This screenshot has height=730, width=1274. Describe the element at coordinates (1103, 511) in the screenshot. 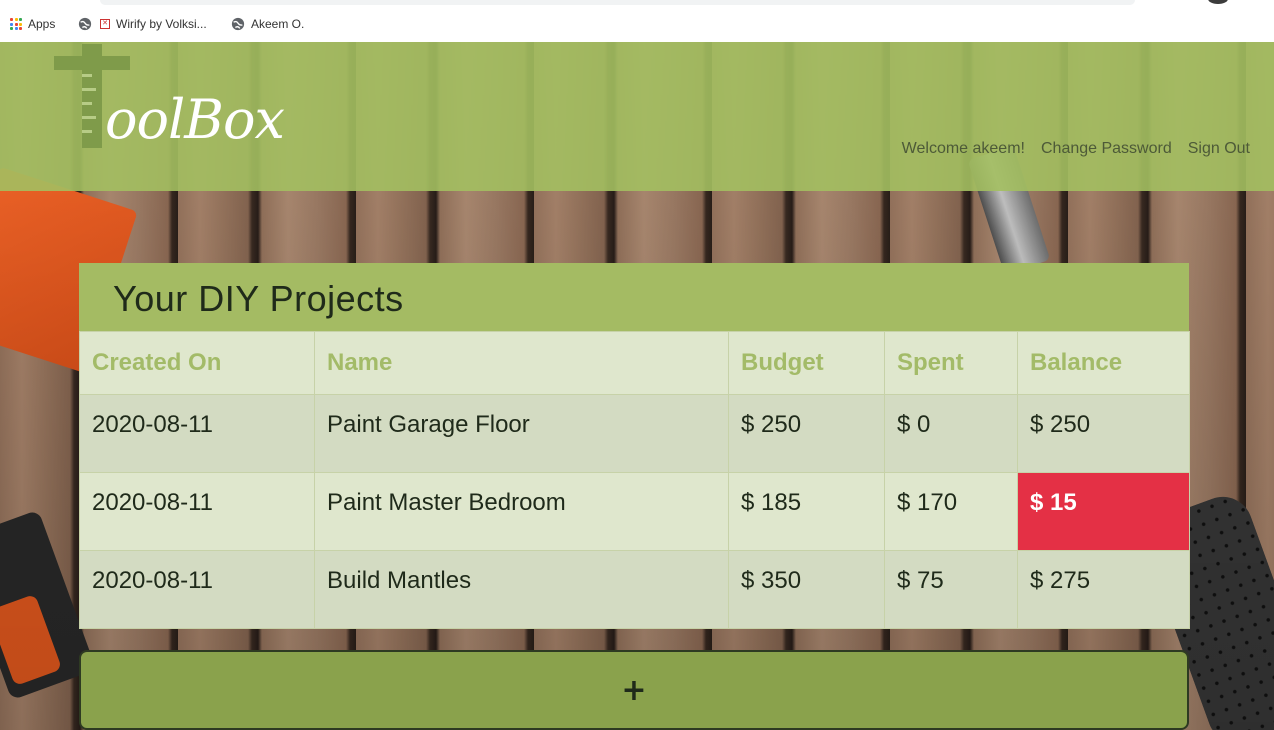

I see `cell-balance-alert: $ 15` at that location.